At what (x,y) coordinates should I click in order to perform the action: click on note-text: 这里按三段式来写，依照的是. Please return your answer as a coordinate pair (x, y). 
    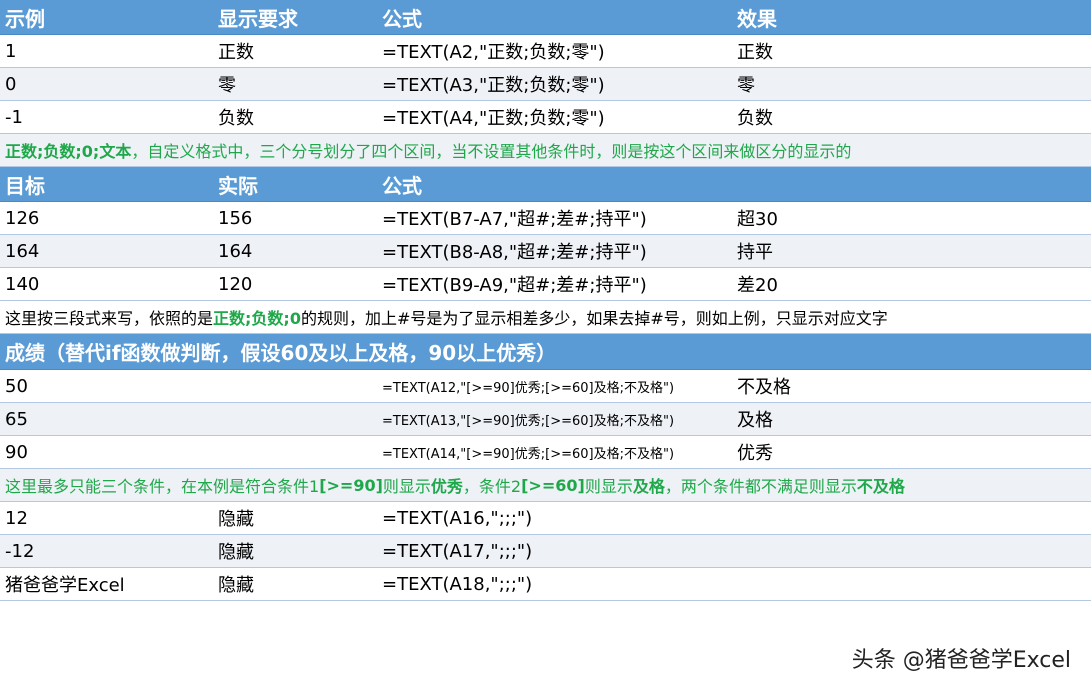
    Looking at the image, I should click on (109, 318).